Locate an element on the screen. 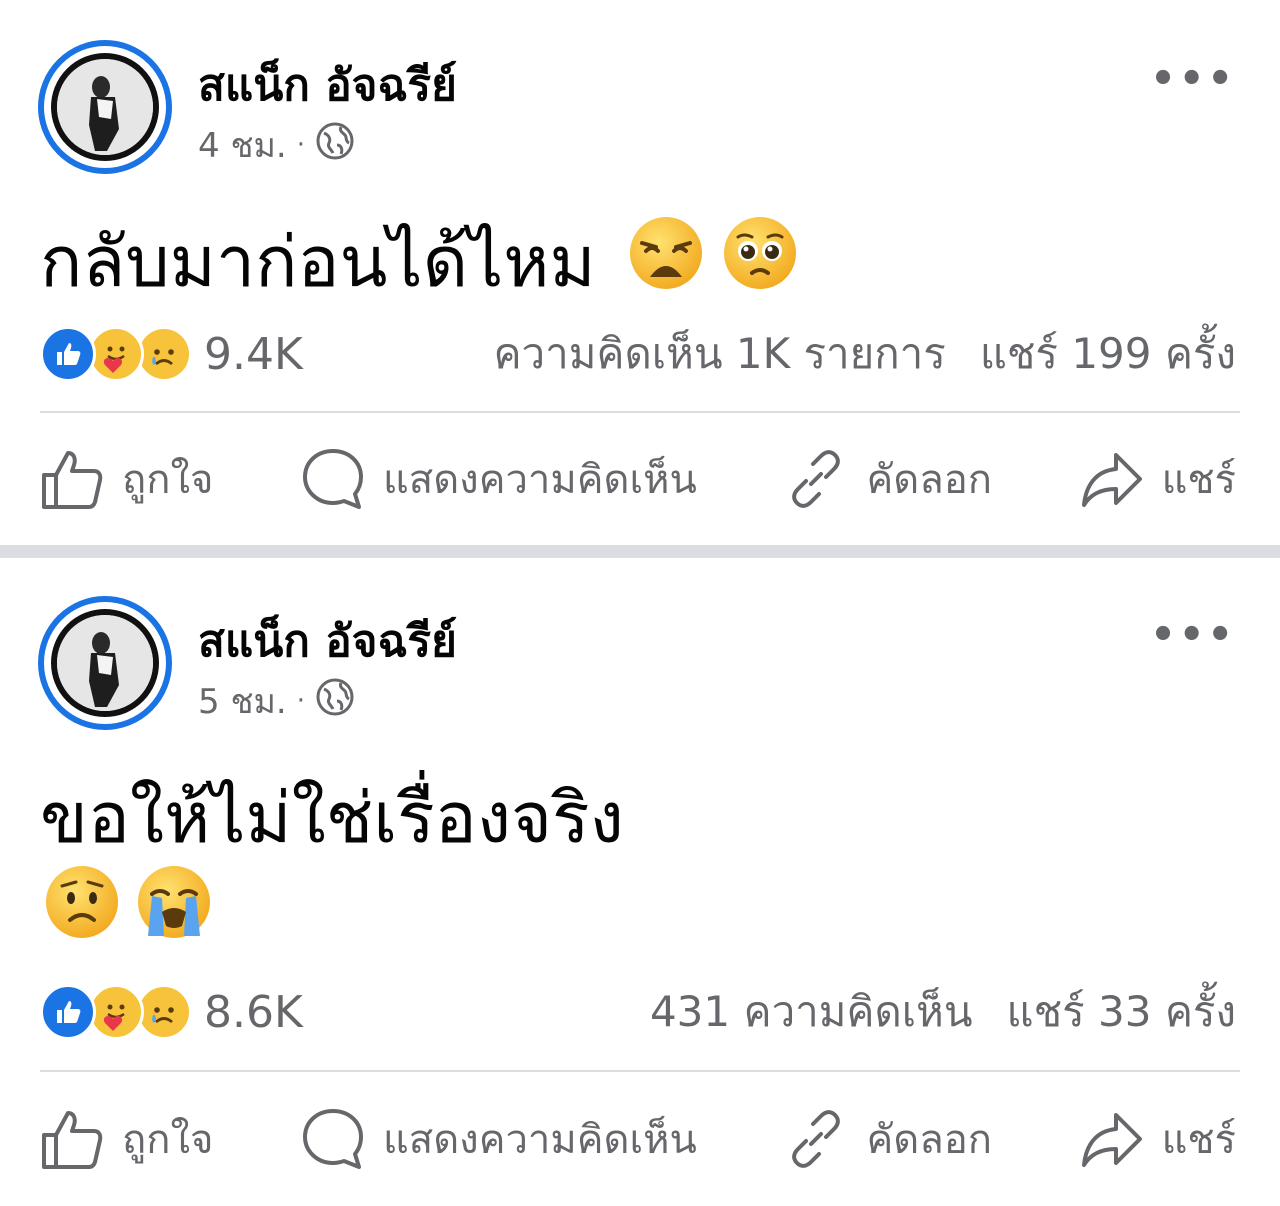  reaction-count: 9.4K is located at coordinates (253, 354).